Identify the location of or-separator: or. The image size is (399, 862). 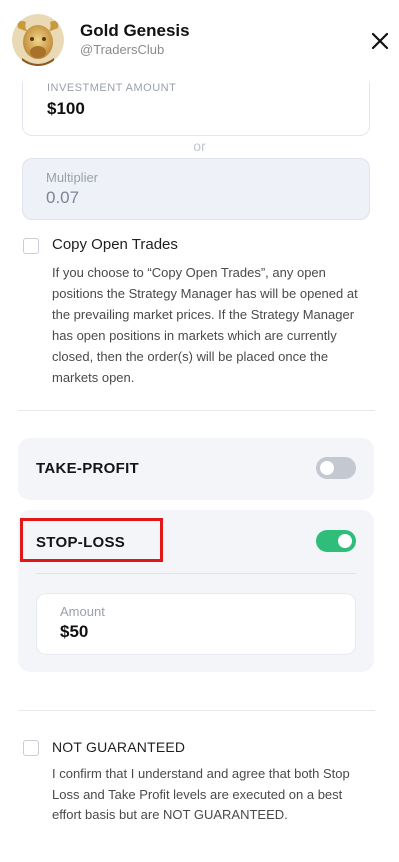
(199, 146).